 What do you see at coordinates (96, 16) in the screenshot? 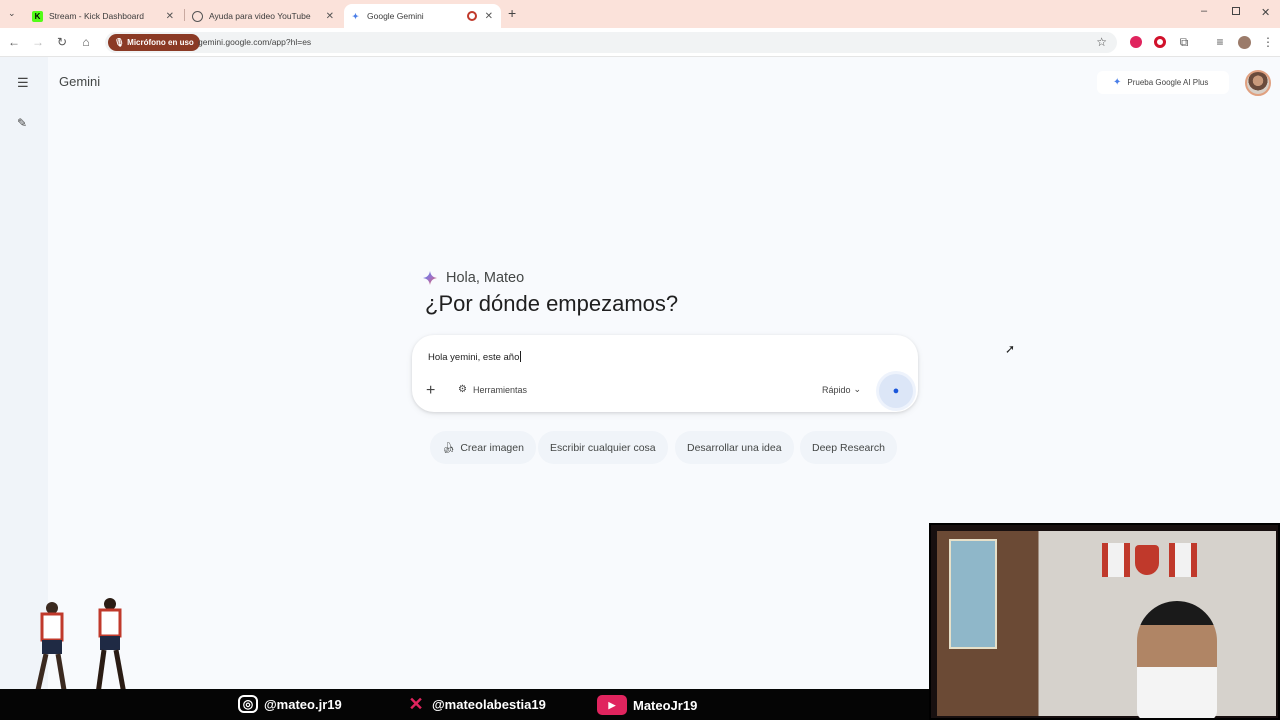
I see `tab-title: Stream - Kick Dashboard` at bounding box center [96, 16].